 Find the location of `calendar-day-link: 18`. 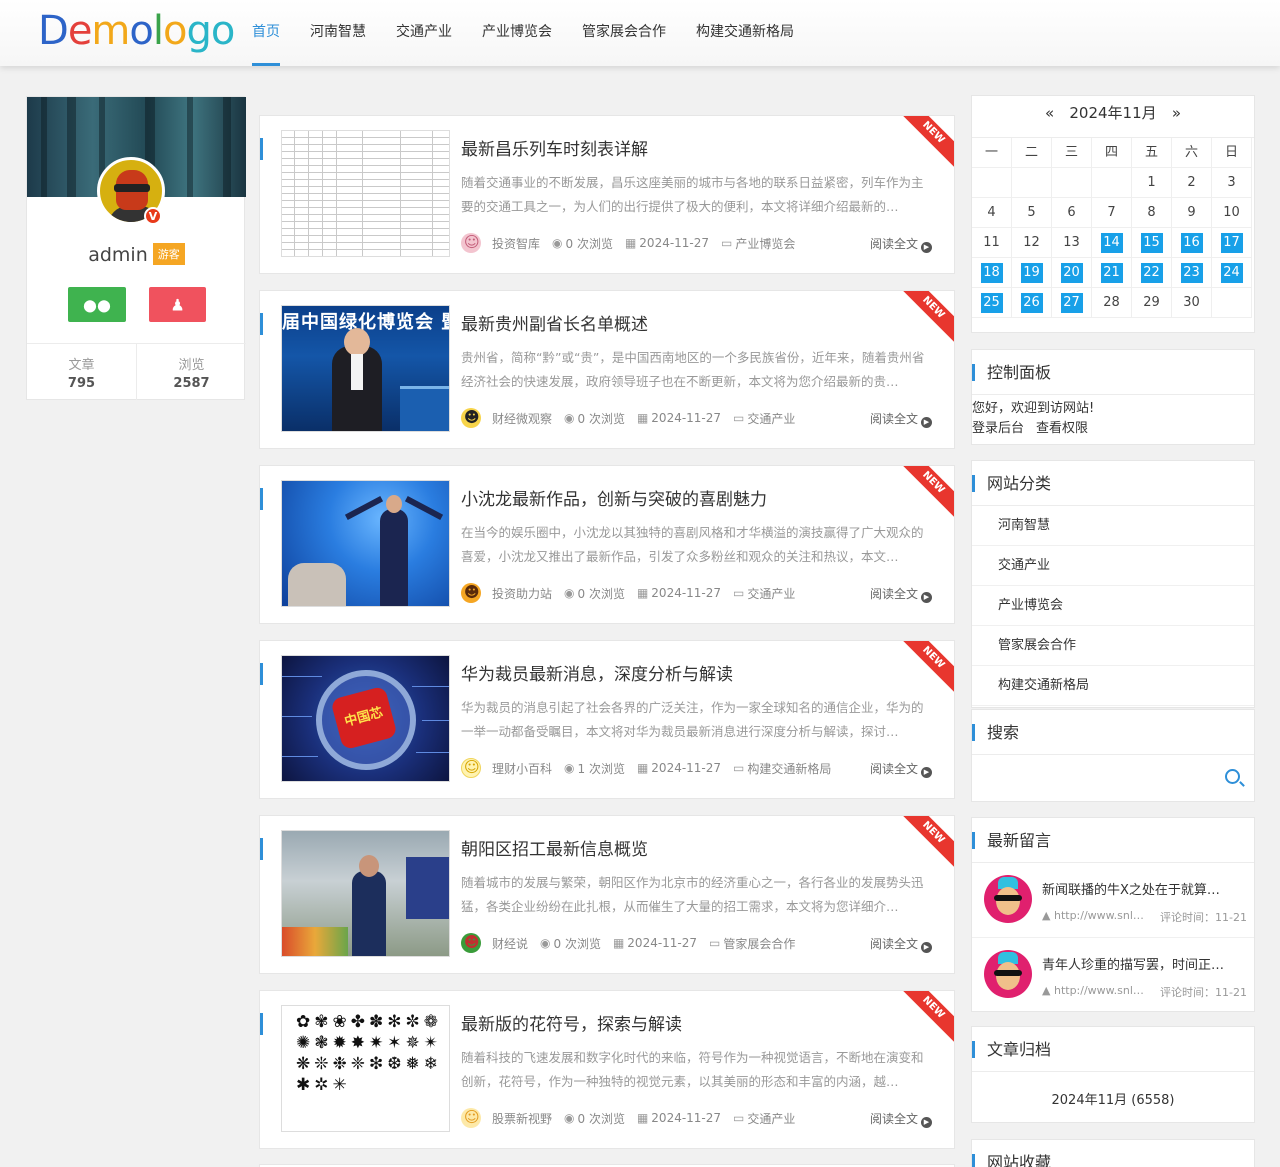

calendar-day-link: 18 is located at coordinates (991, 273).